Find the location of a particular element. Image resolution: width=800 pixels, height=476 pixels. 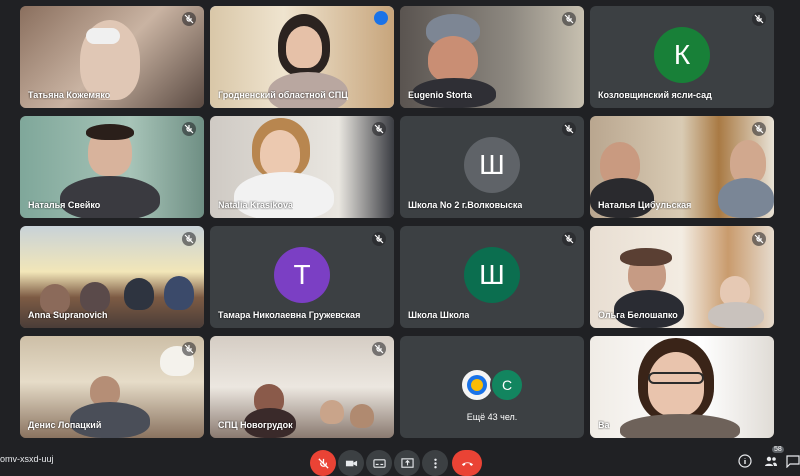

bottom-toolbar: omv-xsxd-uuj 58 is located at coordinates (400, 460).